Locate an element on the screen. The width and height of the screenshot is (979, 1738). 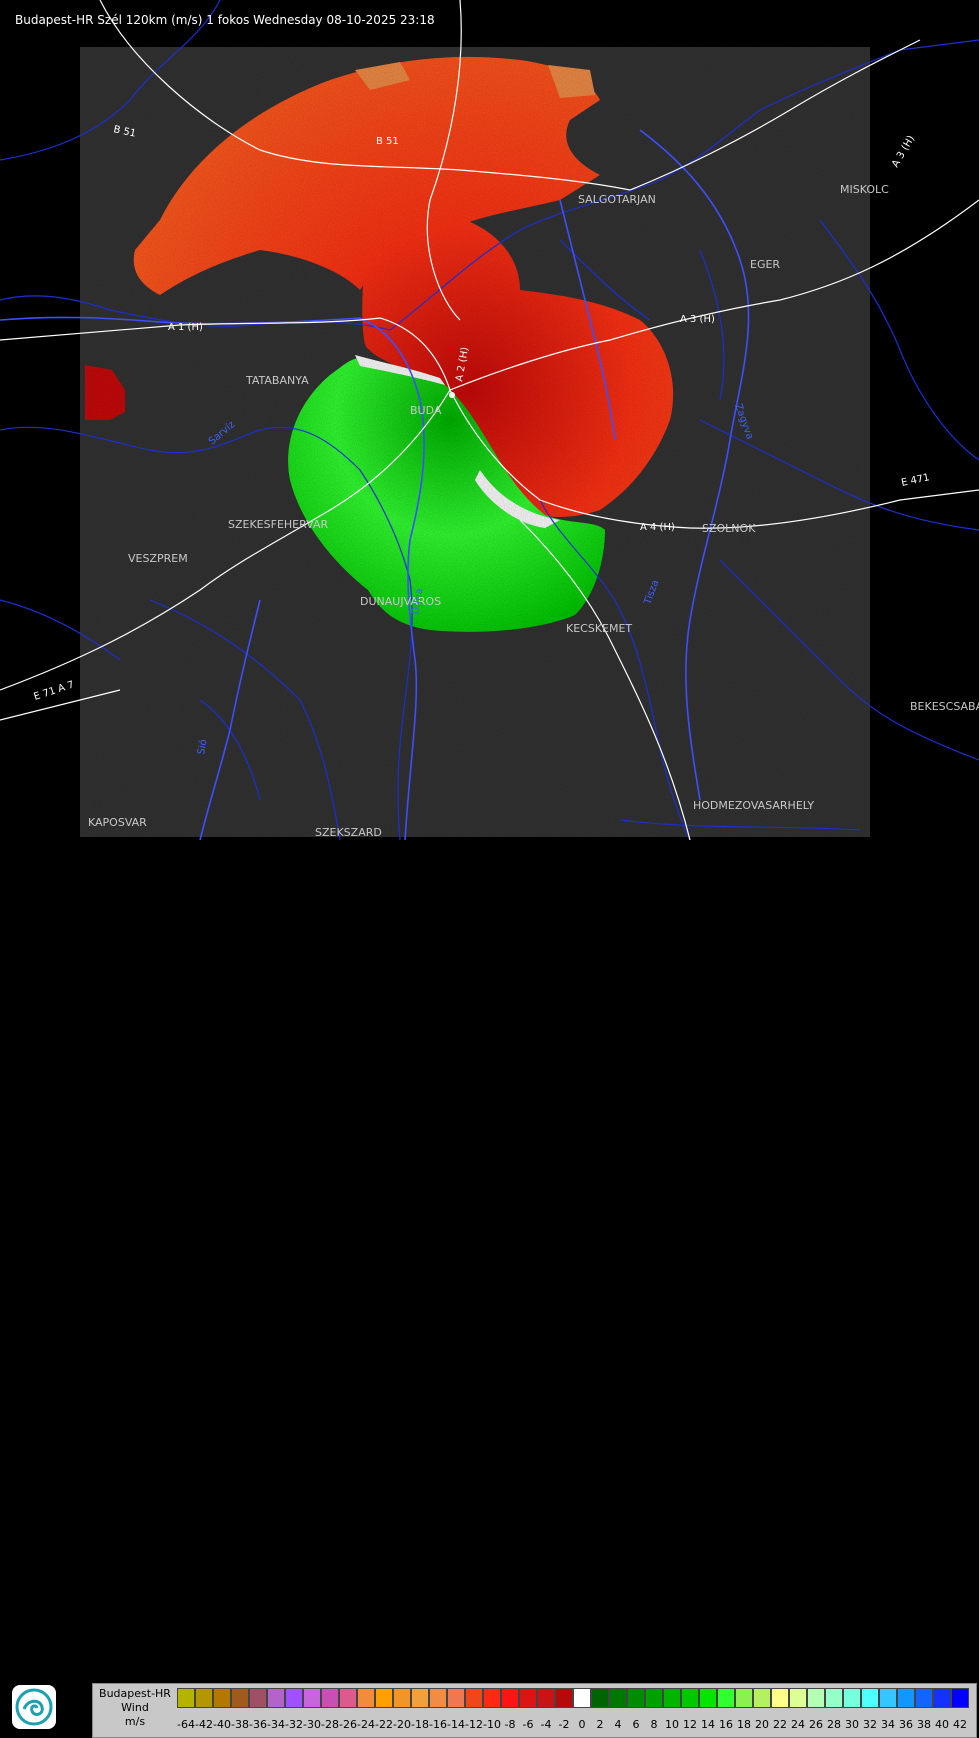
city-label: TATABANYA is located at coordinates (277, 380).